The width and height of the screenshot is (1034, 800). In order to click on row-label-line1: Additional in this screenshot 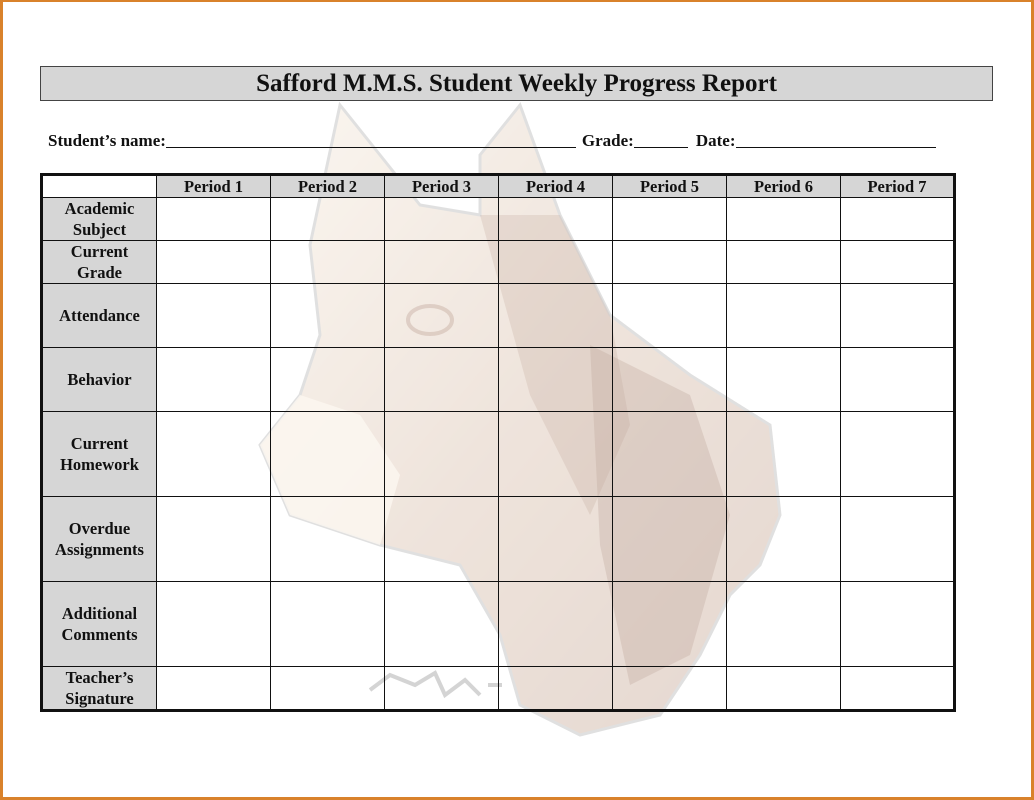, I will do `click(99, 613)`.